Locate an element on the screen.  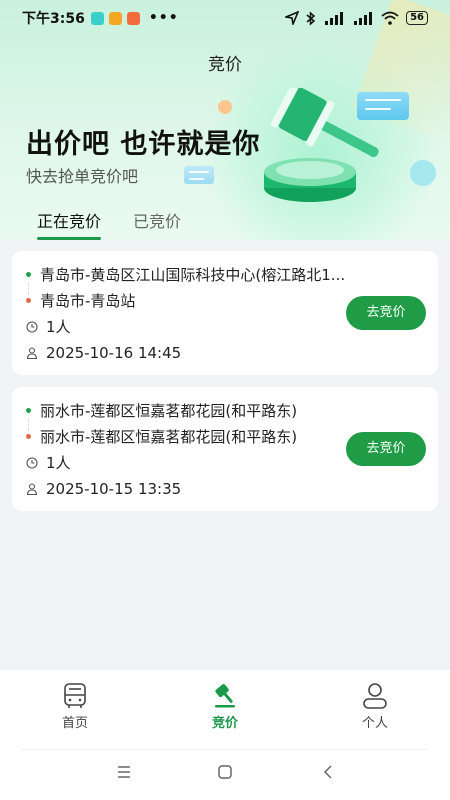
order-datetime: 2025-10-15 13:35 is located at coordinates (114, 489).